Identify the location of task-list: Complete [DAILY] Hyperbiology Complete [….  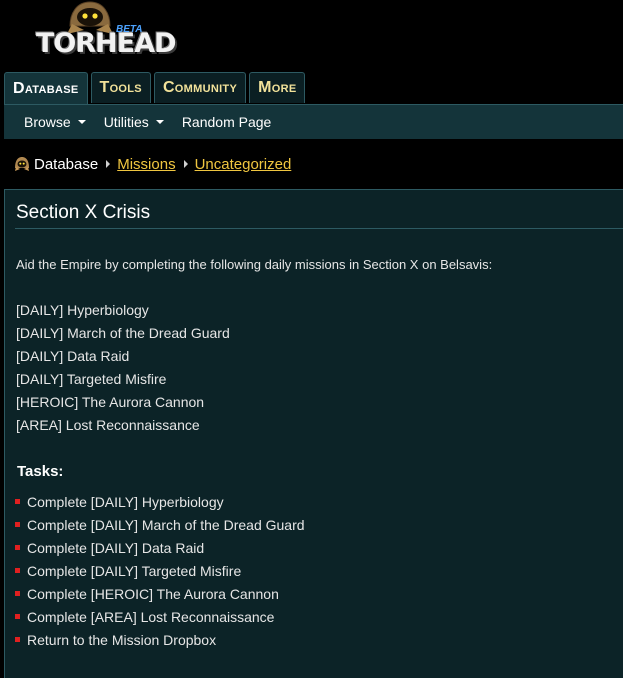
(160, 570).